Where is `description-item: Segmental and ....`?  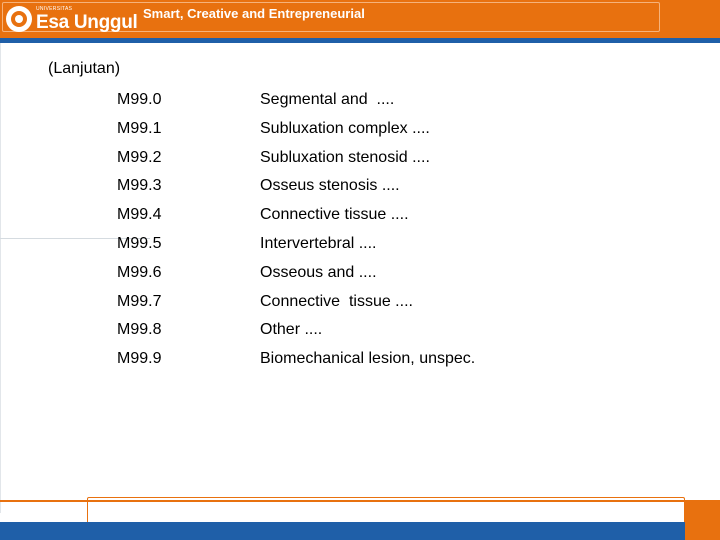
description-item: Segmental and .... is located at coordinates (327, 99).